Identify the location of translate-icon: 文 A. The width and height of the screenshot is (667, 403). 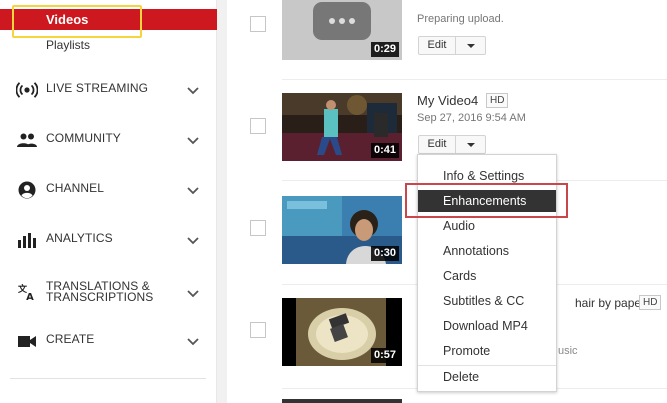
(25, 292).